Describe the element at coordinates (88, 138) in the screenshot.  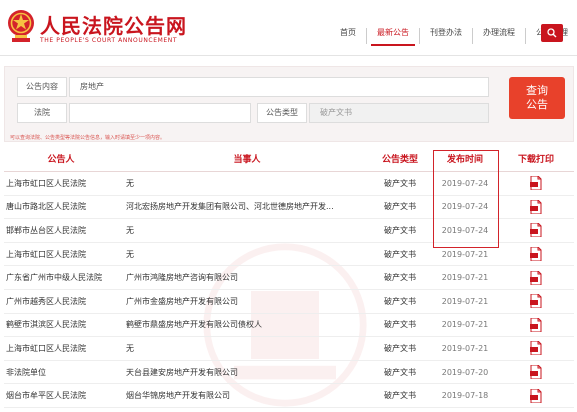
I see `search-hint: 可以查询法院、公告类型等法院公告信息，输入时请填至少一项内容。` at that location.